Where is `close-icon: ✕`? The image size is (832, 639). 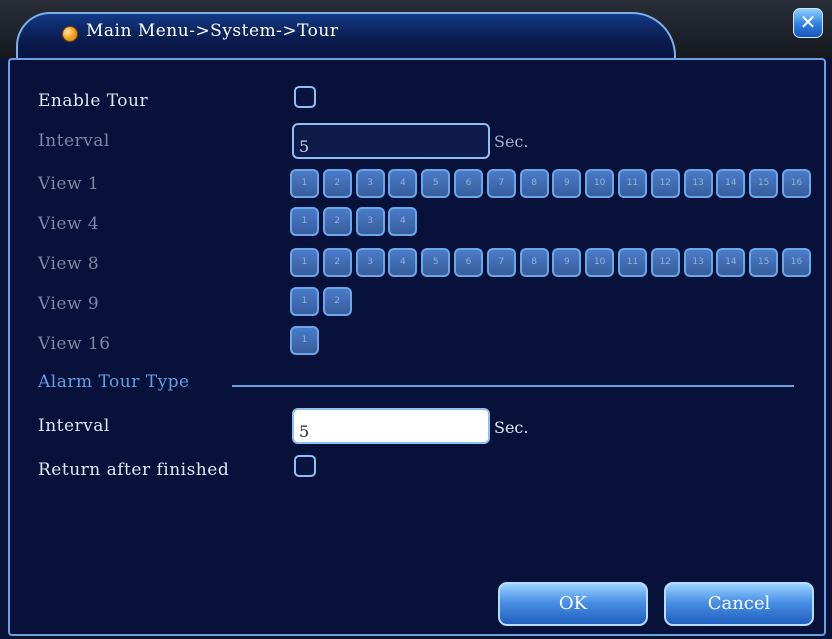 close-icon: ✕ is located at coordinates (808, 23).